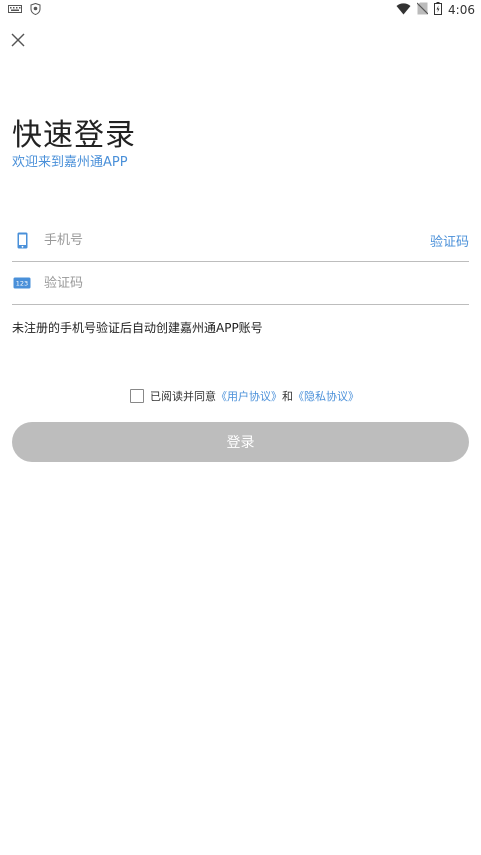 The width and height of the screenshot is (481, 855). I want to click on agreement-and: 和, so click(287, 396).